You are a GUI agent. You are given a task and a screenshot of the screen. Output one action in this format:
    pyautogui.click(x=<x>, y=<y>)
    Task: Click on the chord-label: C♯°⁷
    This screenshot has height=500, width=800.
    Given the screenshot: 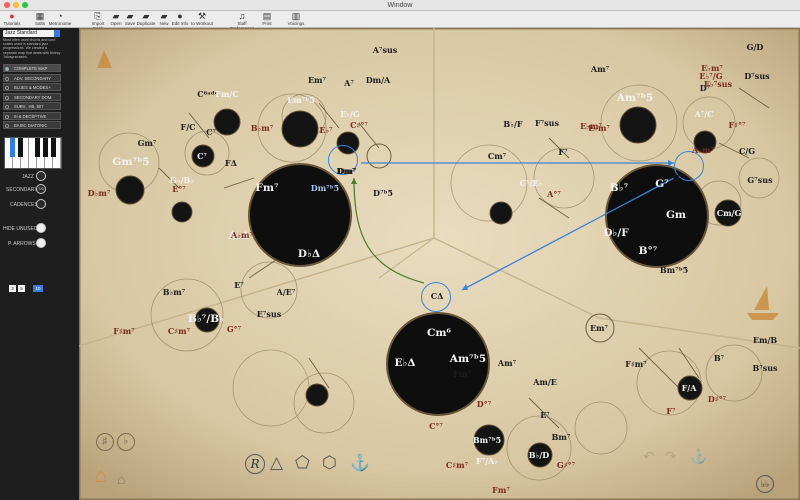 What is the action you would take?
    pyautogui.click(x=359, y=125)
    